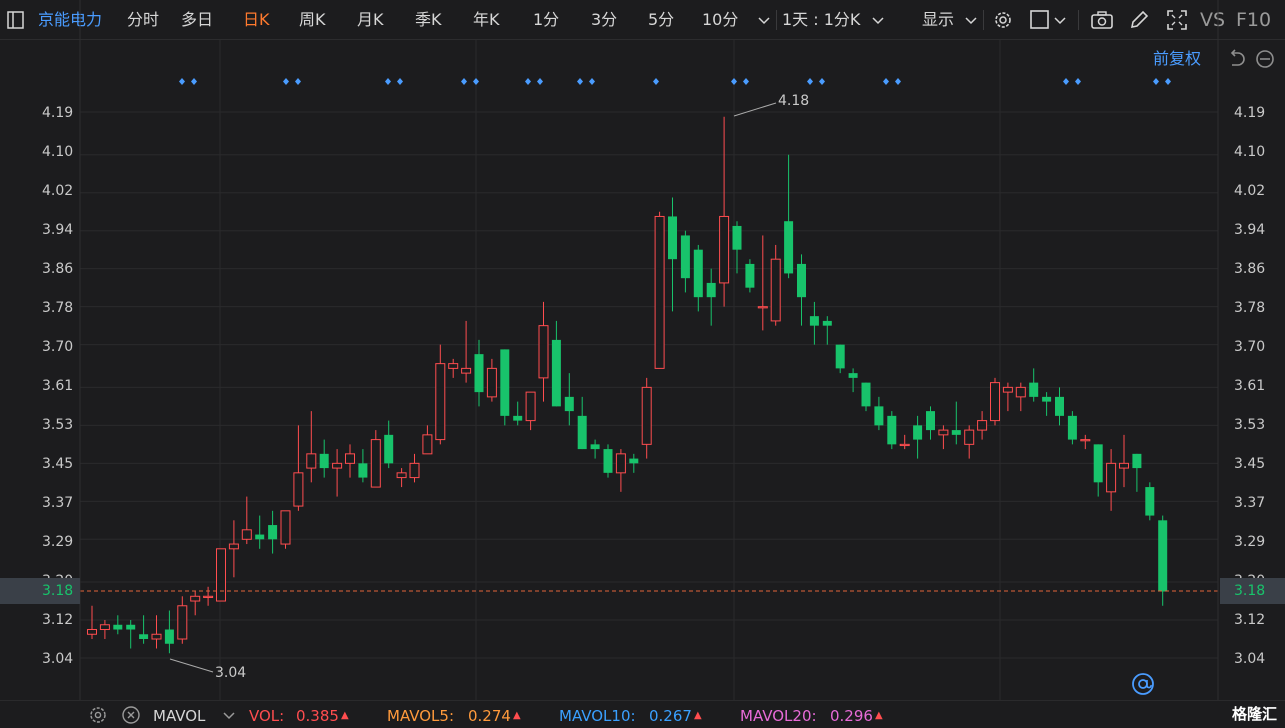  Describe the element at coordinates (1250, 152) in the screenshot. I see `tick-label: 4.10` at that location.